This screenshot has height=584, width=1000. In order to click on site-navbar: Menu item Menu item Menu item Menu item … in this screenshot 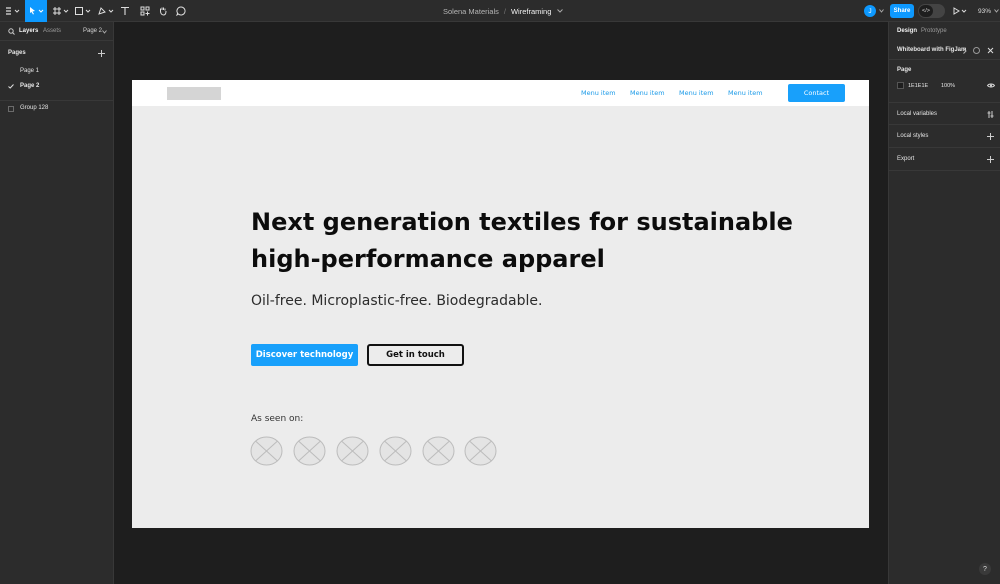, I will do `click(500, 93)`.